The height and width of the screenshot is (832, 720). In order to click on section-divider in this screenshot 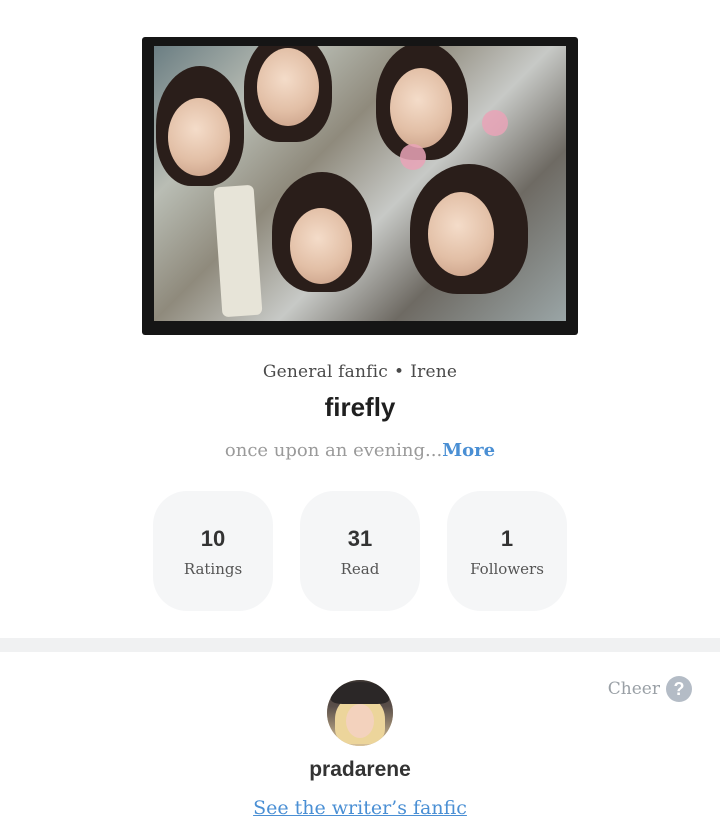, I will do `click(360, 645)`.